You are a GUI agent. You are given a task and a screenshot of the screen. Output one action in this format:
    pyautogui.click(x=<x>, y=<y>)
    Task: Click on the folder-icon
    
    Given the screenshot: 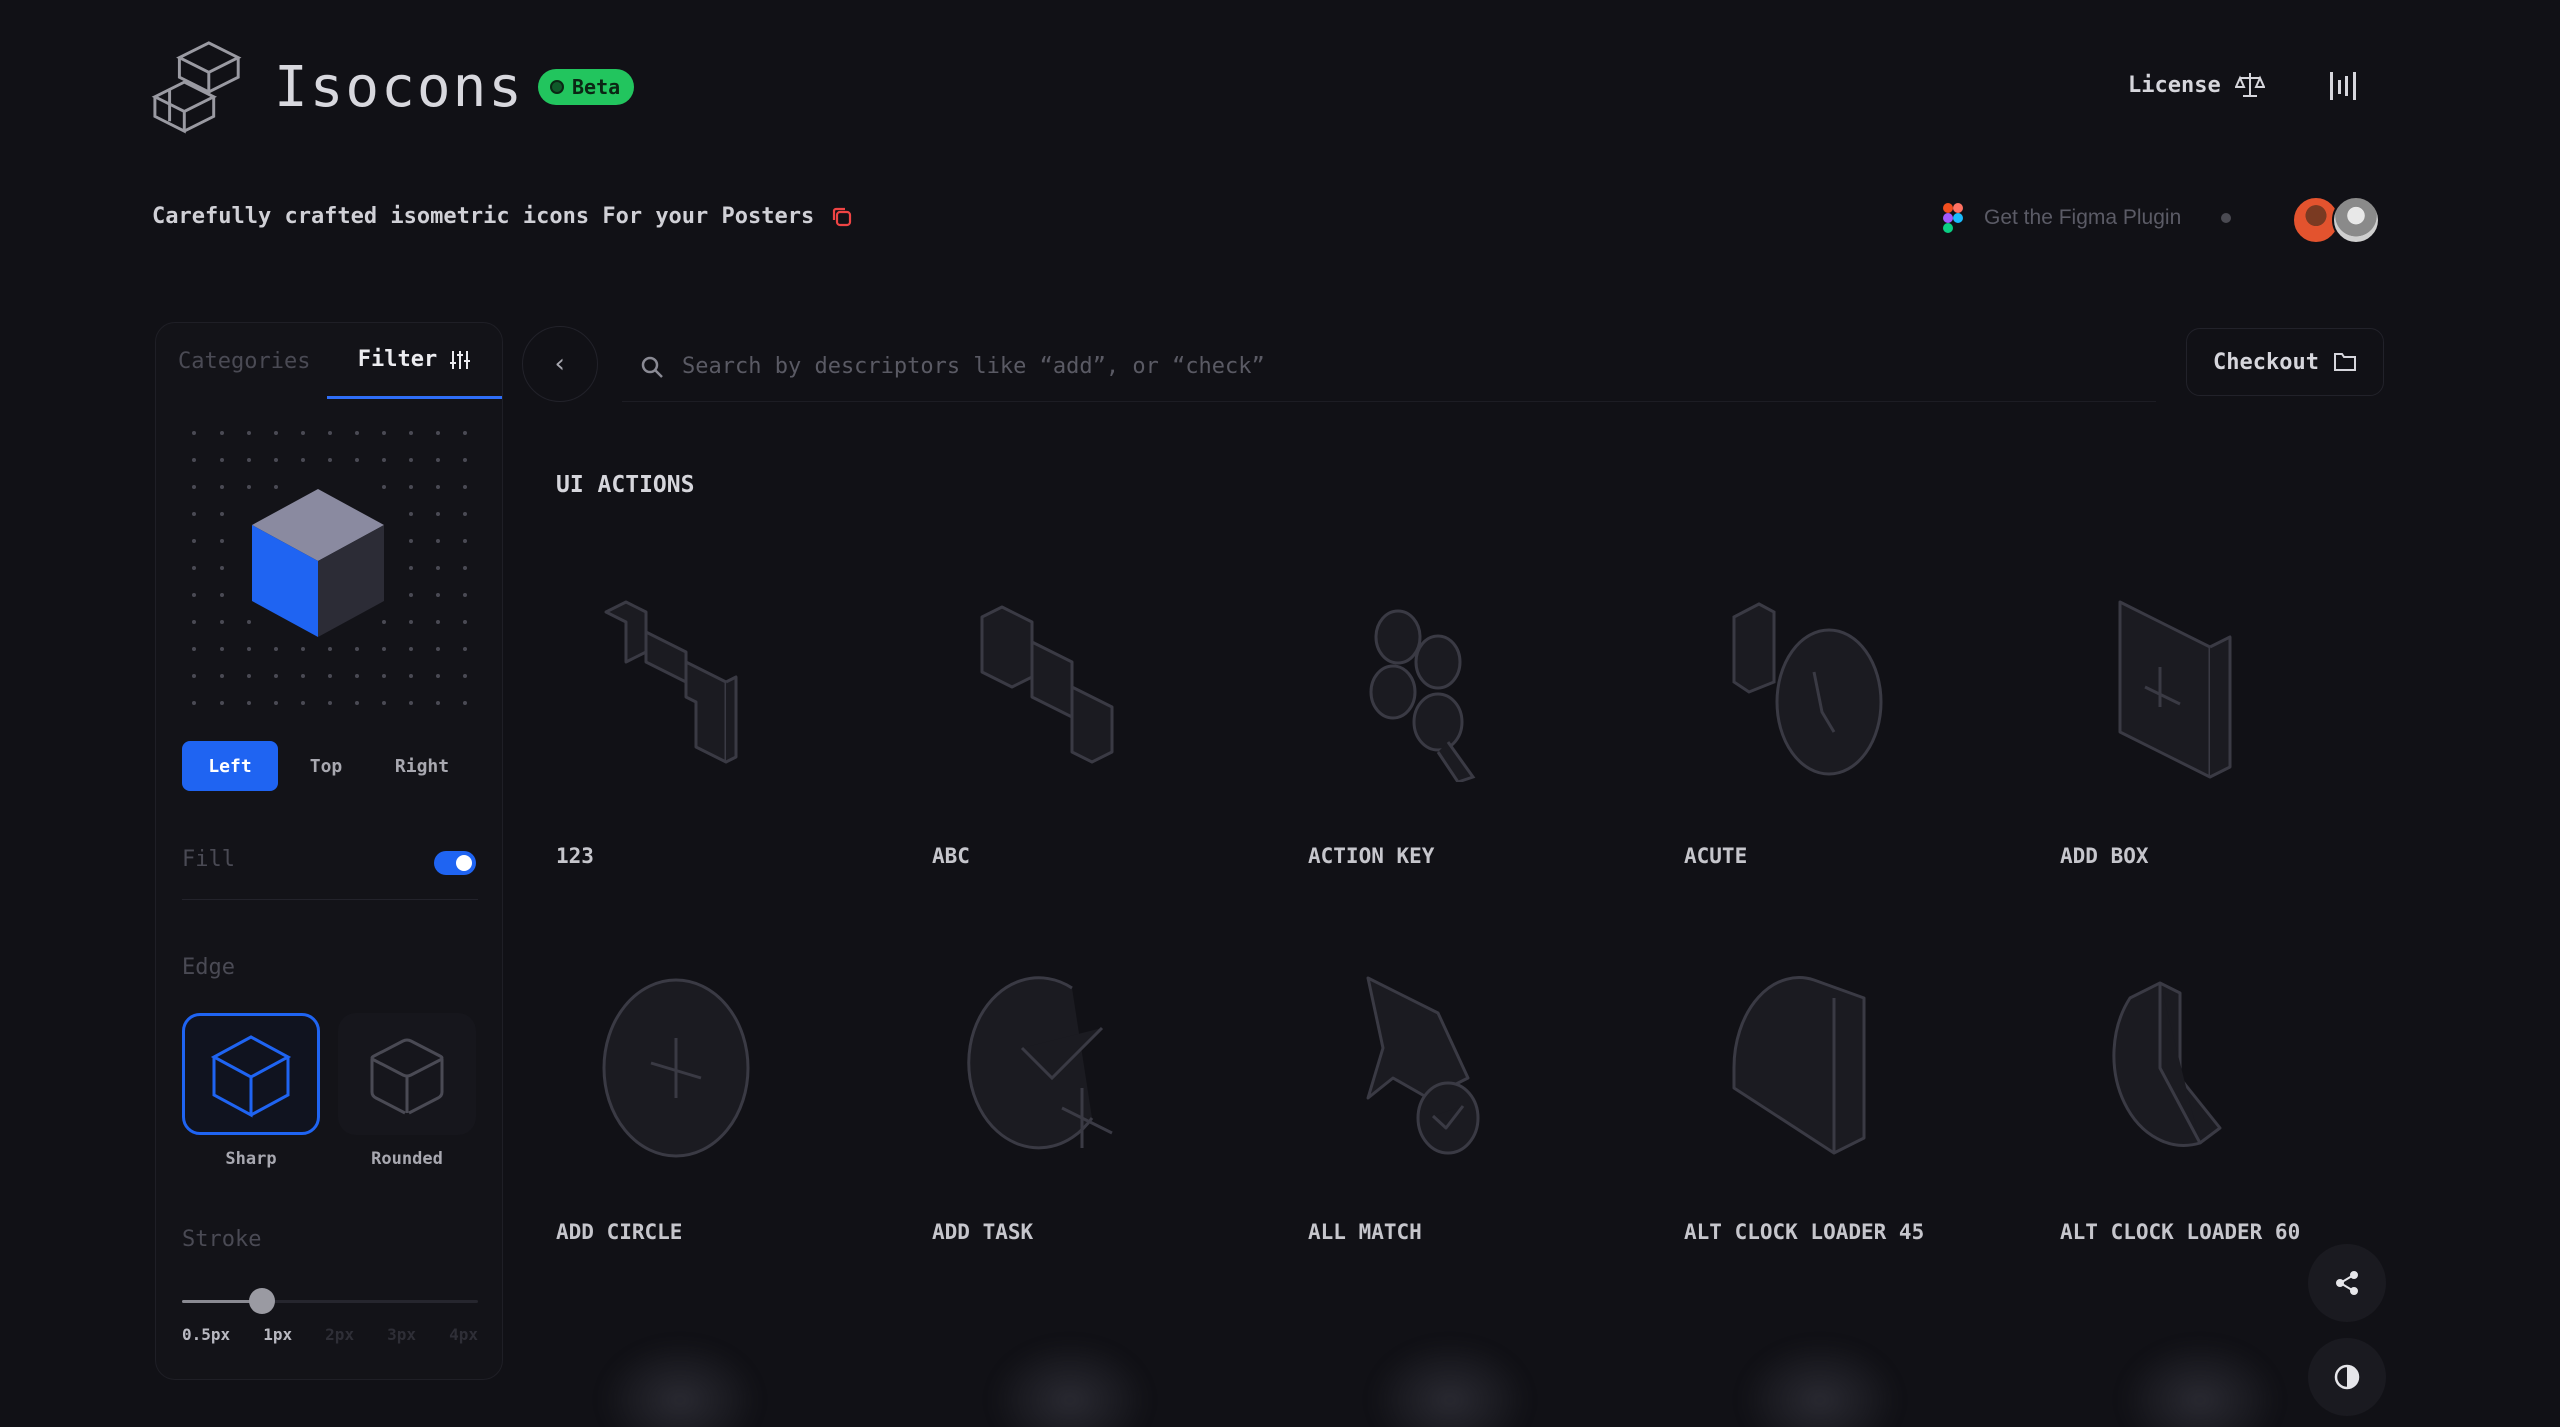 What is the action you would take?
    pyautogui.click(x=2344, y=362)
    